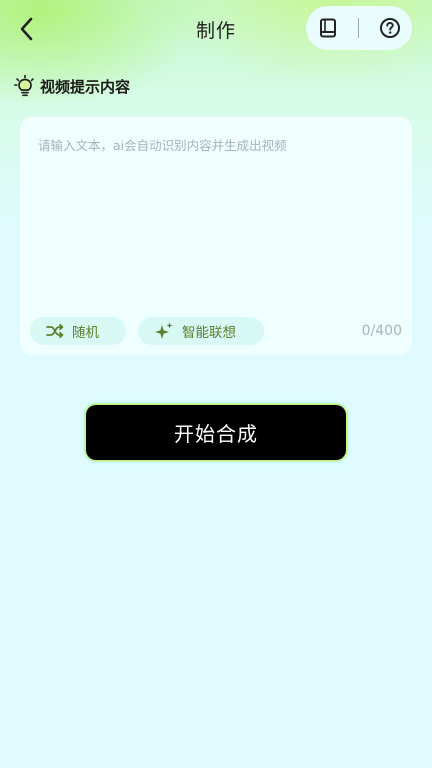  What do you see at coordinates (209, 333) in the screenshot?
I see `smart-association-label: 智能联想` at bounding box center [209, 333].